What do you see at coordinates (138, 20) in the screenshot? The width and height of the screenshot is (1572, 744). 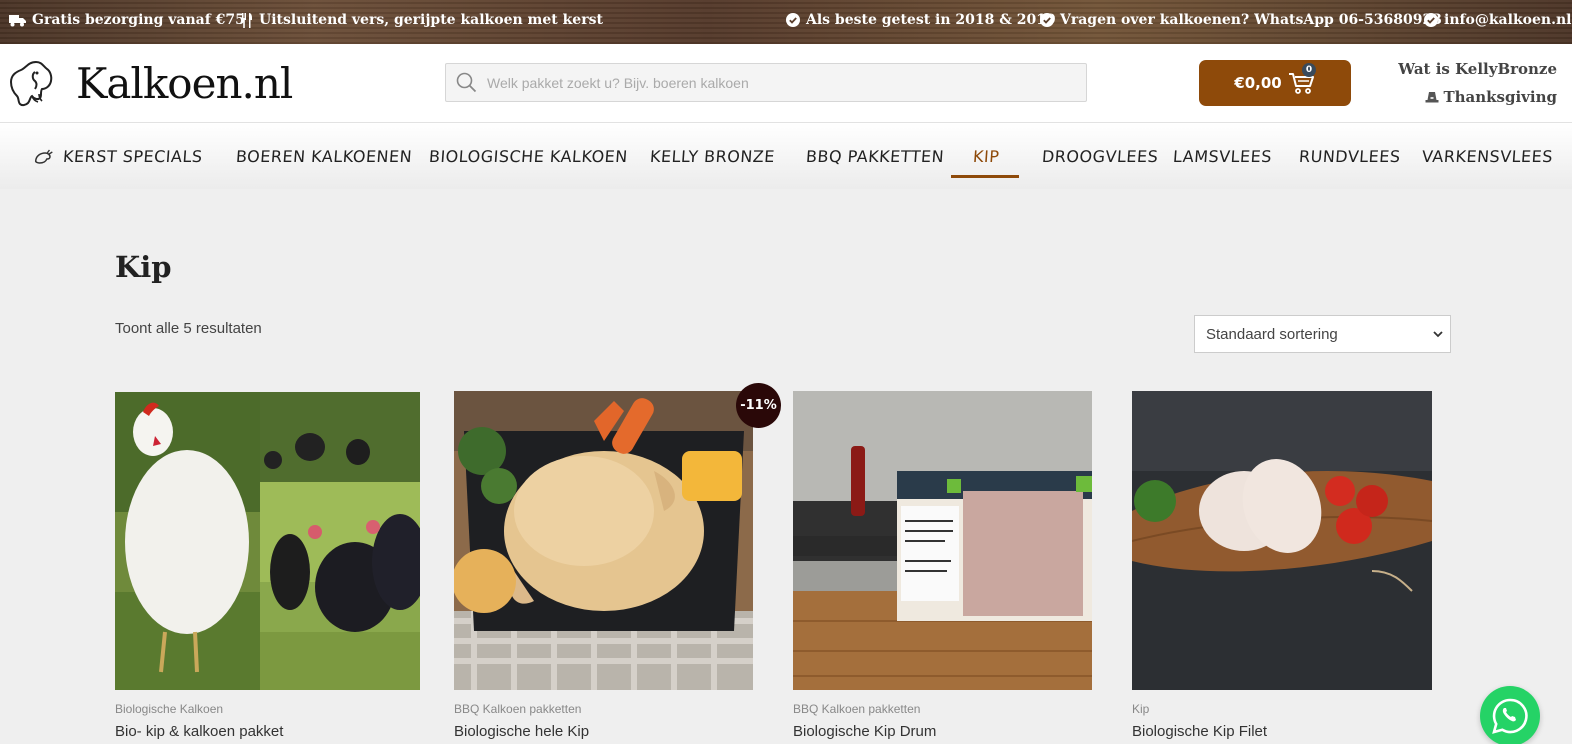 I see `free-delivery-text: Gratis bezorging vanaf €75` at bounding box center [138, 20].